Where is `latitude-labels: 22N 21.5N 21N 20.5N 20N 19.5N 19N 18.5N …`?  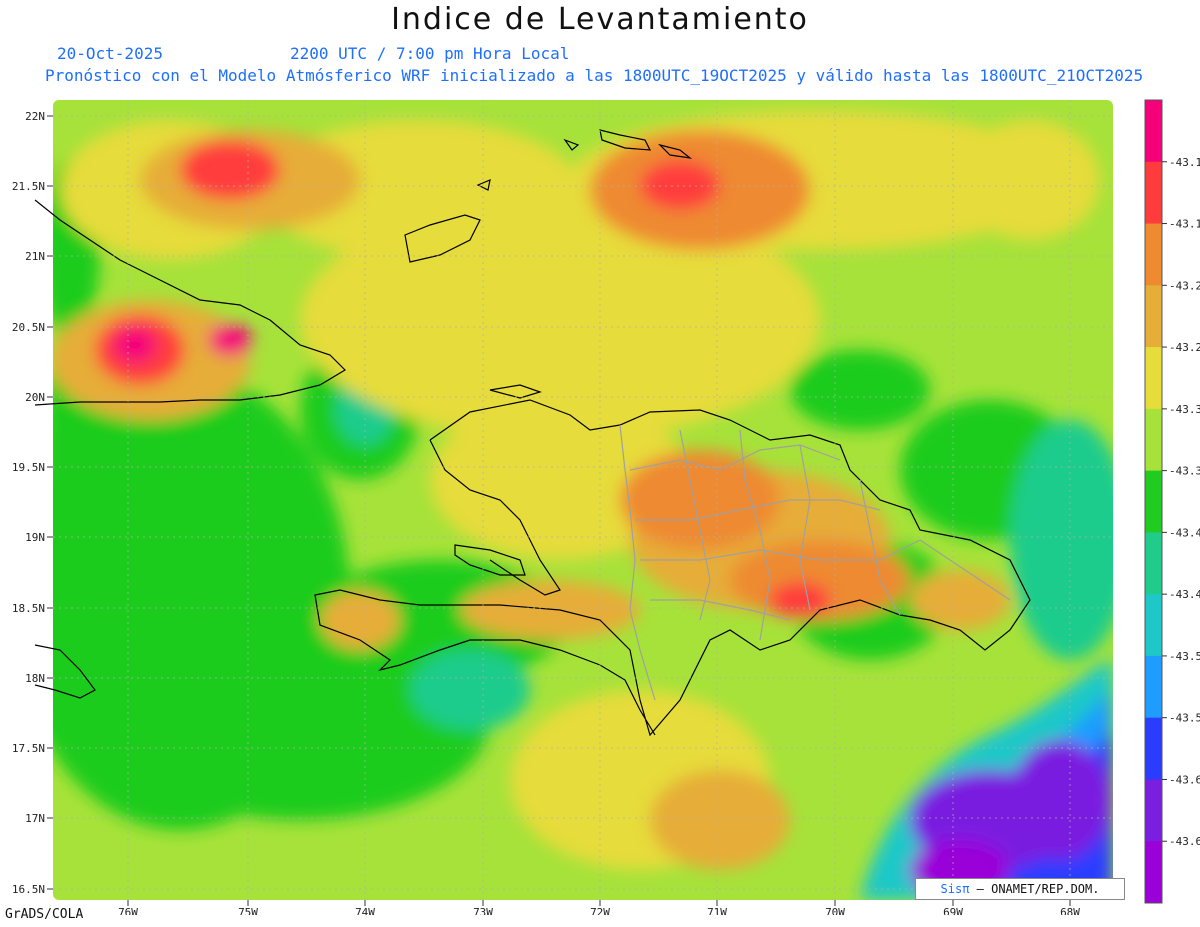 latitude-labels: 22N 21.5N 21N 20.5N 20N 19.5N 19N 18.5N … is located at coordinates (28, 503).